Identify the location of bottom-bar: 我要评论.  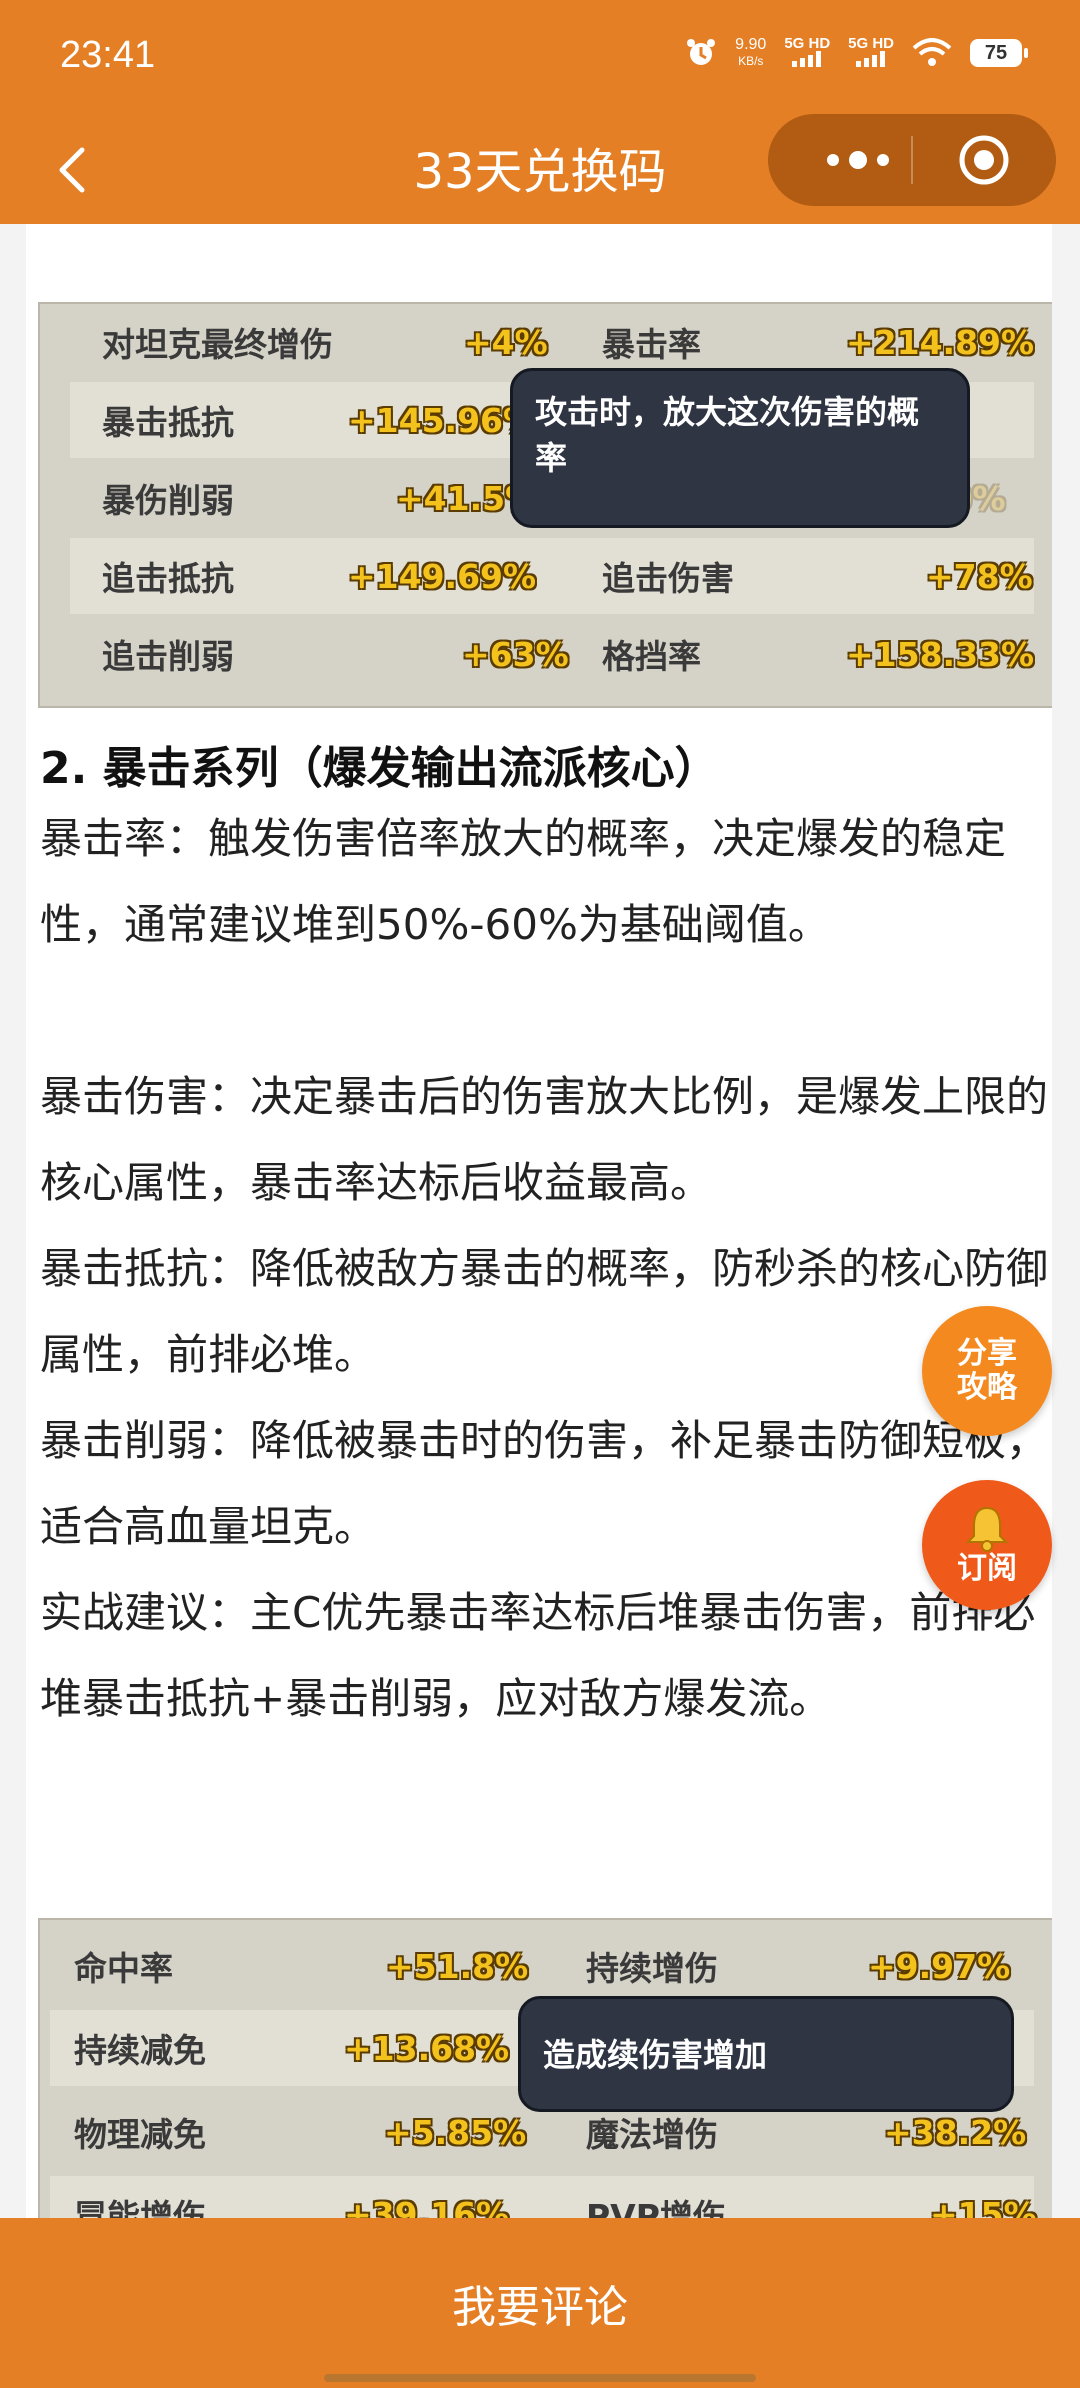
(540, 2303).